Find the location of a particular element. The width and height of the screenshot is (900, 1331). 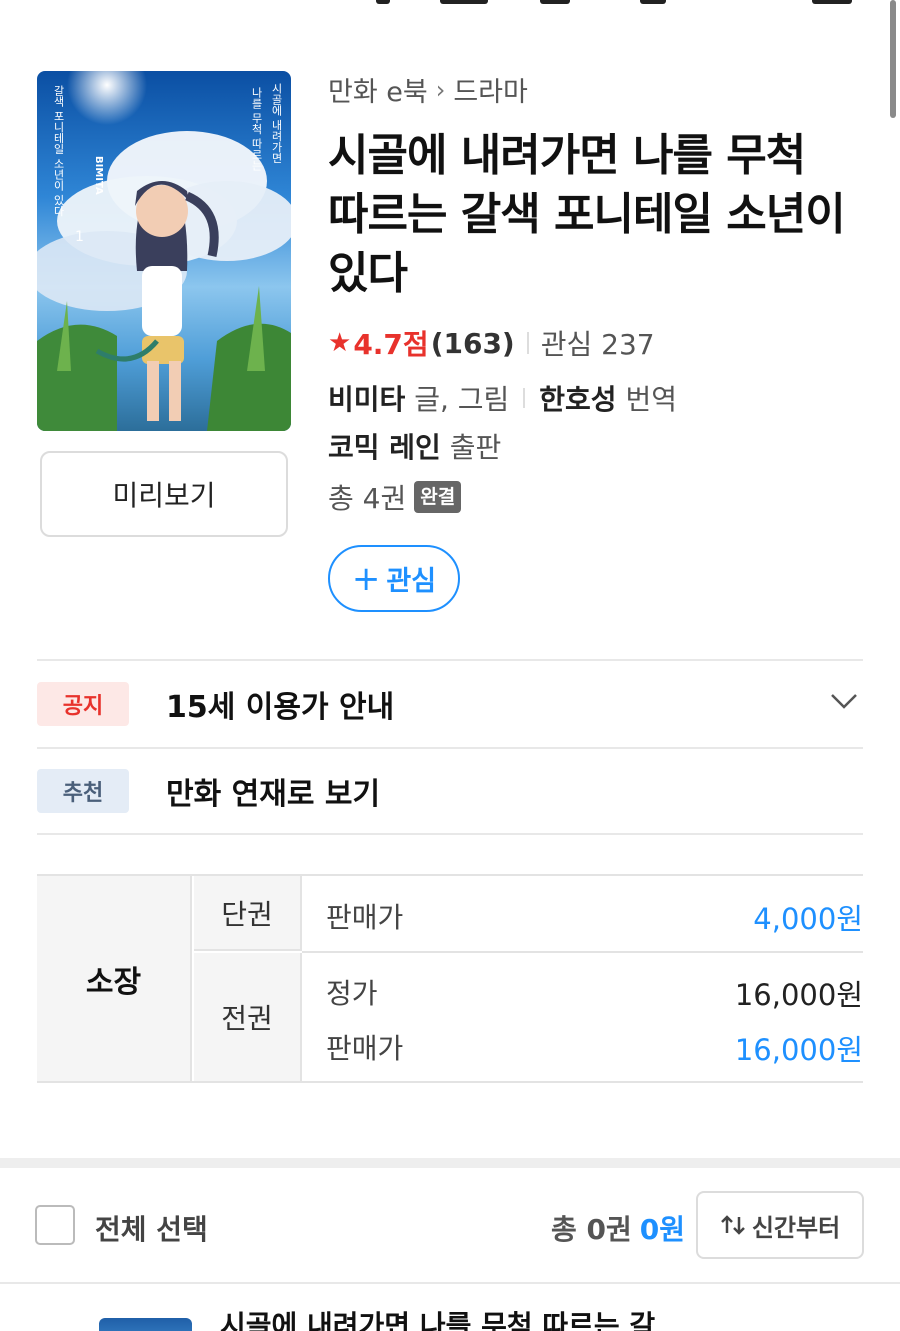

follow-label: 관심 is located at coordinates (411, 581).